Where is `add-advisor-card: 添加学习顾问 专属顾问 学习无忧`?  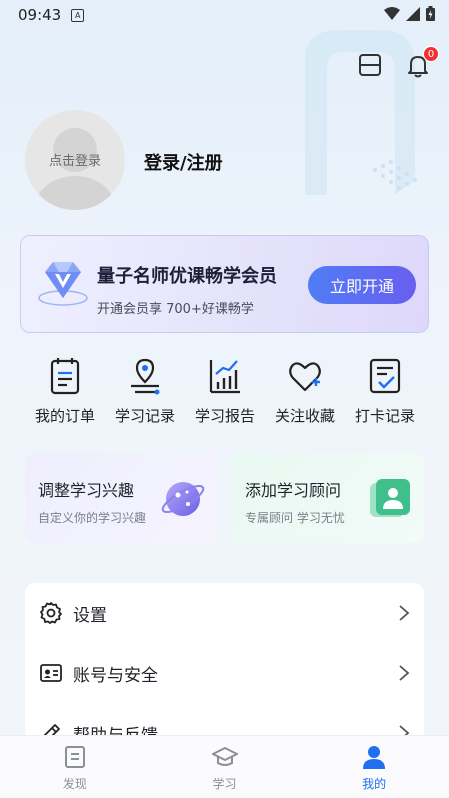 add-advisor-card: 添加学习顾问 专属顾问 学习无忧 is located at coordinates (328, 498).